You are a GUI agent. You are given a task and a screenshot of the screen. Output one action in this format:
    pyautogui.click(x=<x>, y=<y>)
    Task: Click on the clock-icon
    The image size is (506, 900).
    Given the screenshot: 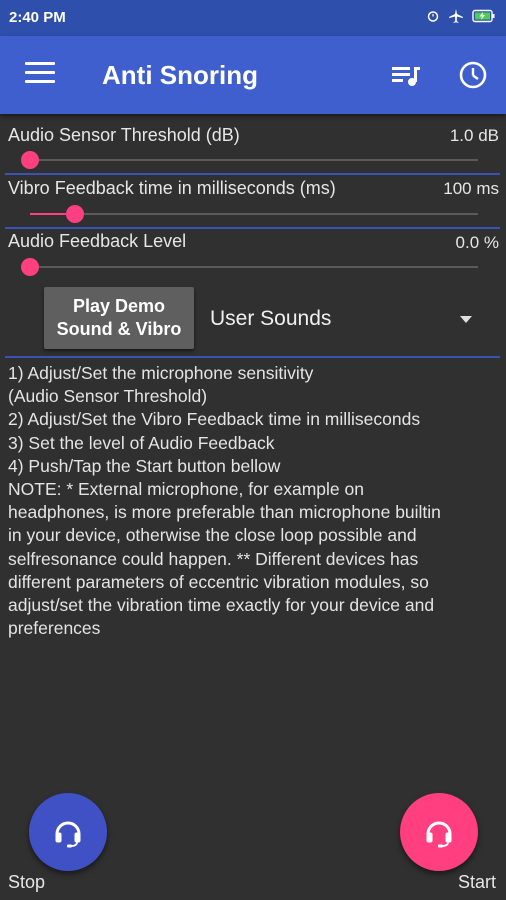 What is the action you would take?
    pyautogui.click(x=473, y=75)
    